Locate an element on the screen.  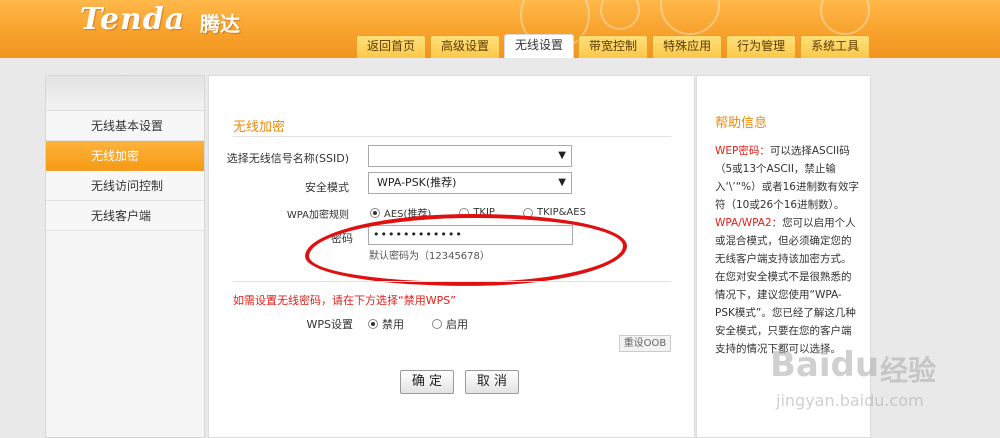
sidebar: 无线基本设置 无线加密 无线访问控制 无线客户端 is located at coordinates (125, 256).